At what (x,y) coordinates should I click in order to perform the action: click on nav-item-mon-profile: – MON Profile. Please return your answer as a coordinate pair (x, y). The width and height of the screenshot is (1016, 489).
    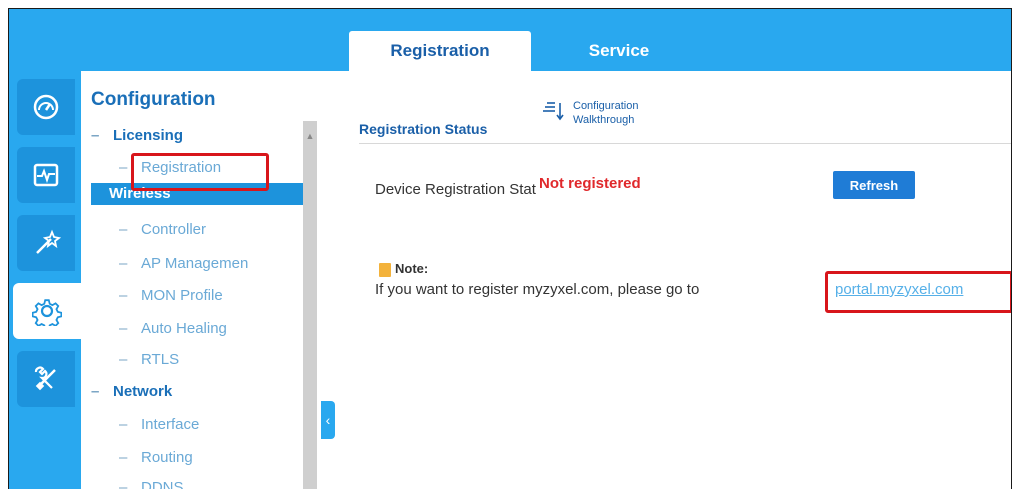
    Looking at the image, I should click on (171, 295).